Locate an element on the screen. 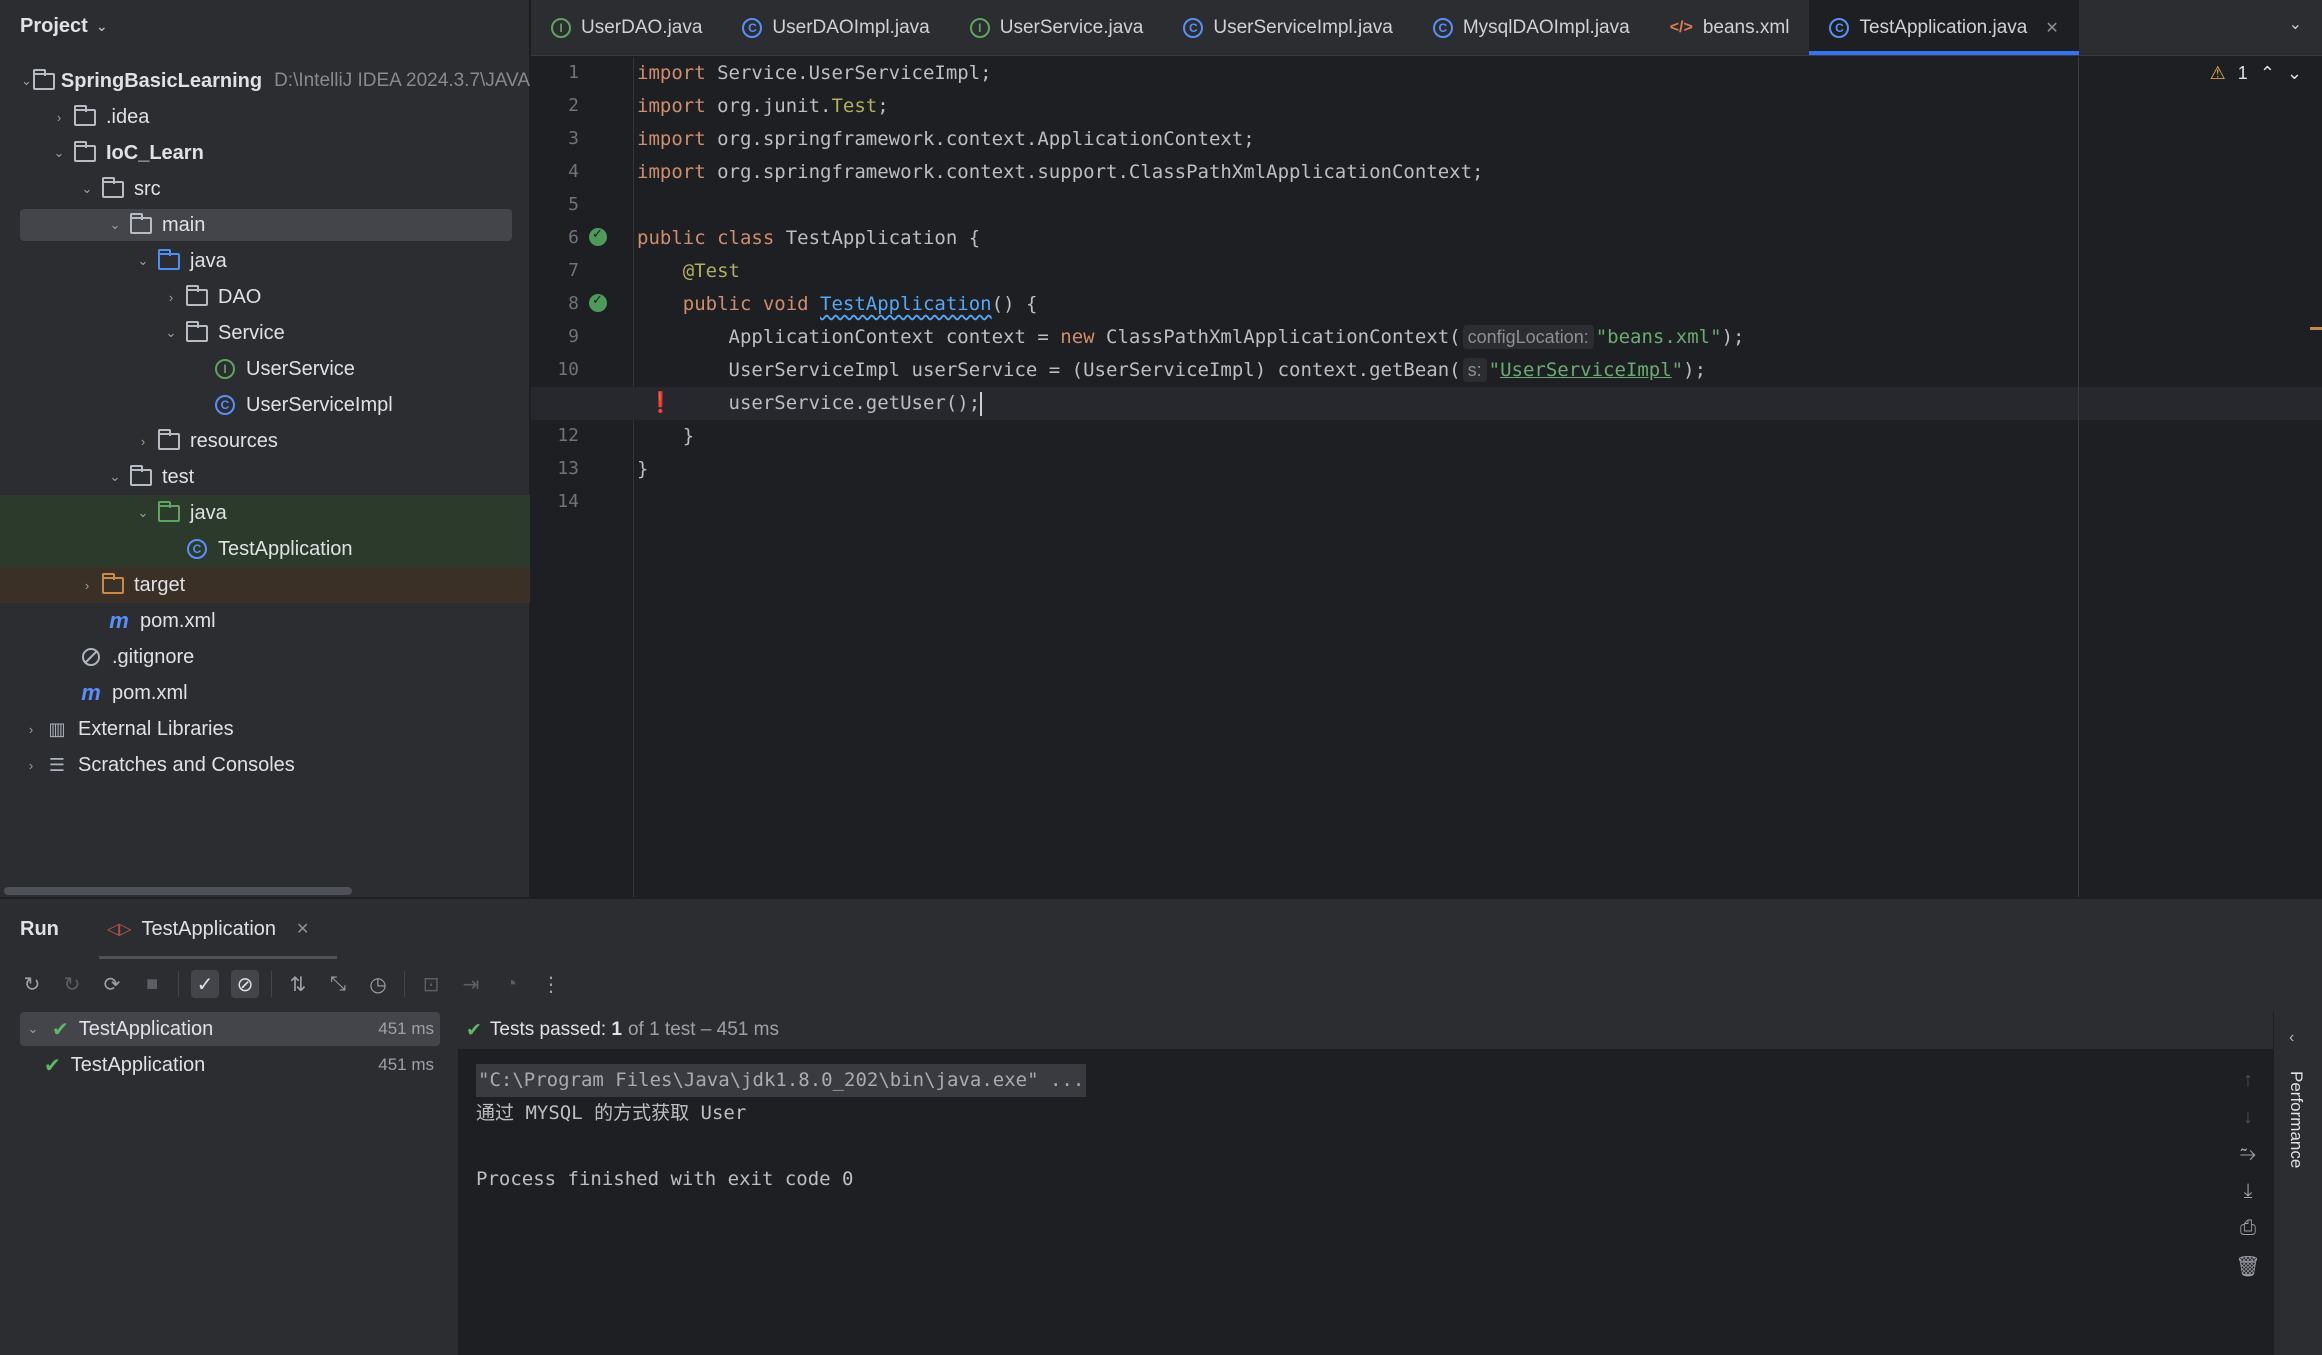 This screenshot has width=2322, height=1355. console-line: Process finished with exit code 0 is located at coordinates (665, 1179).